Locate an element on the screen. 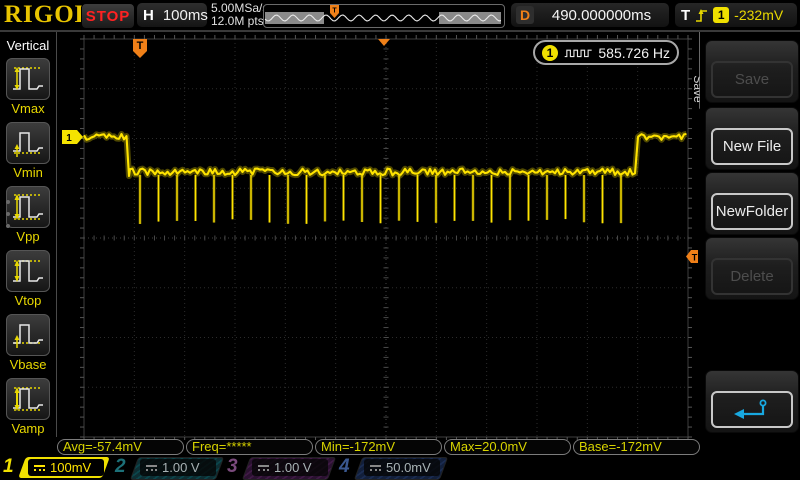 This screenshot has height=480, width=800. horizontal-timebase-box: H 100ms is located at coordinates (172, 15).